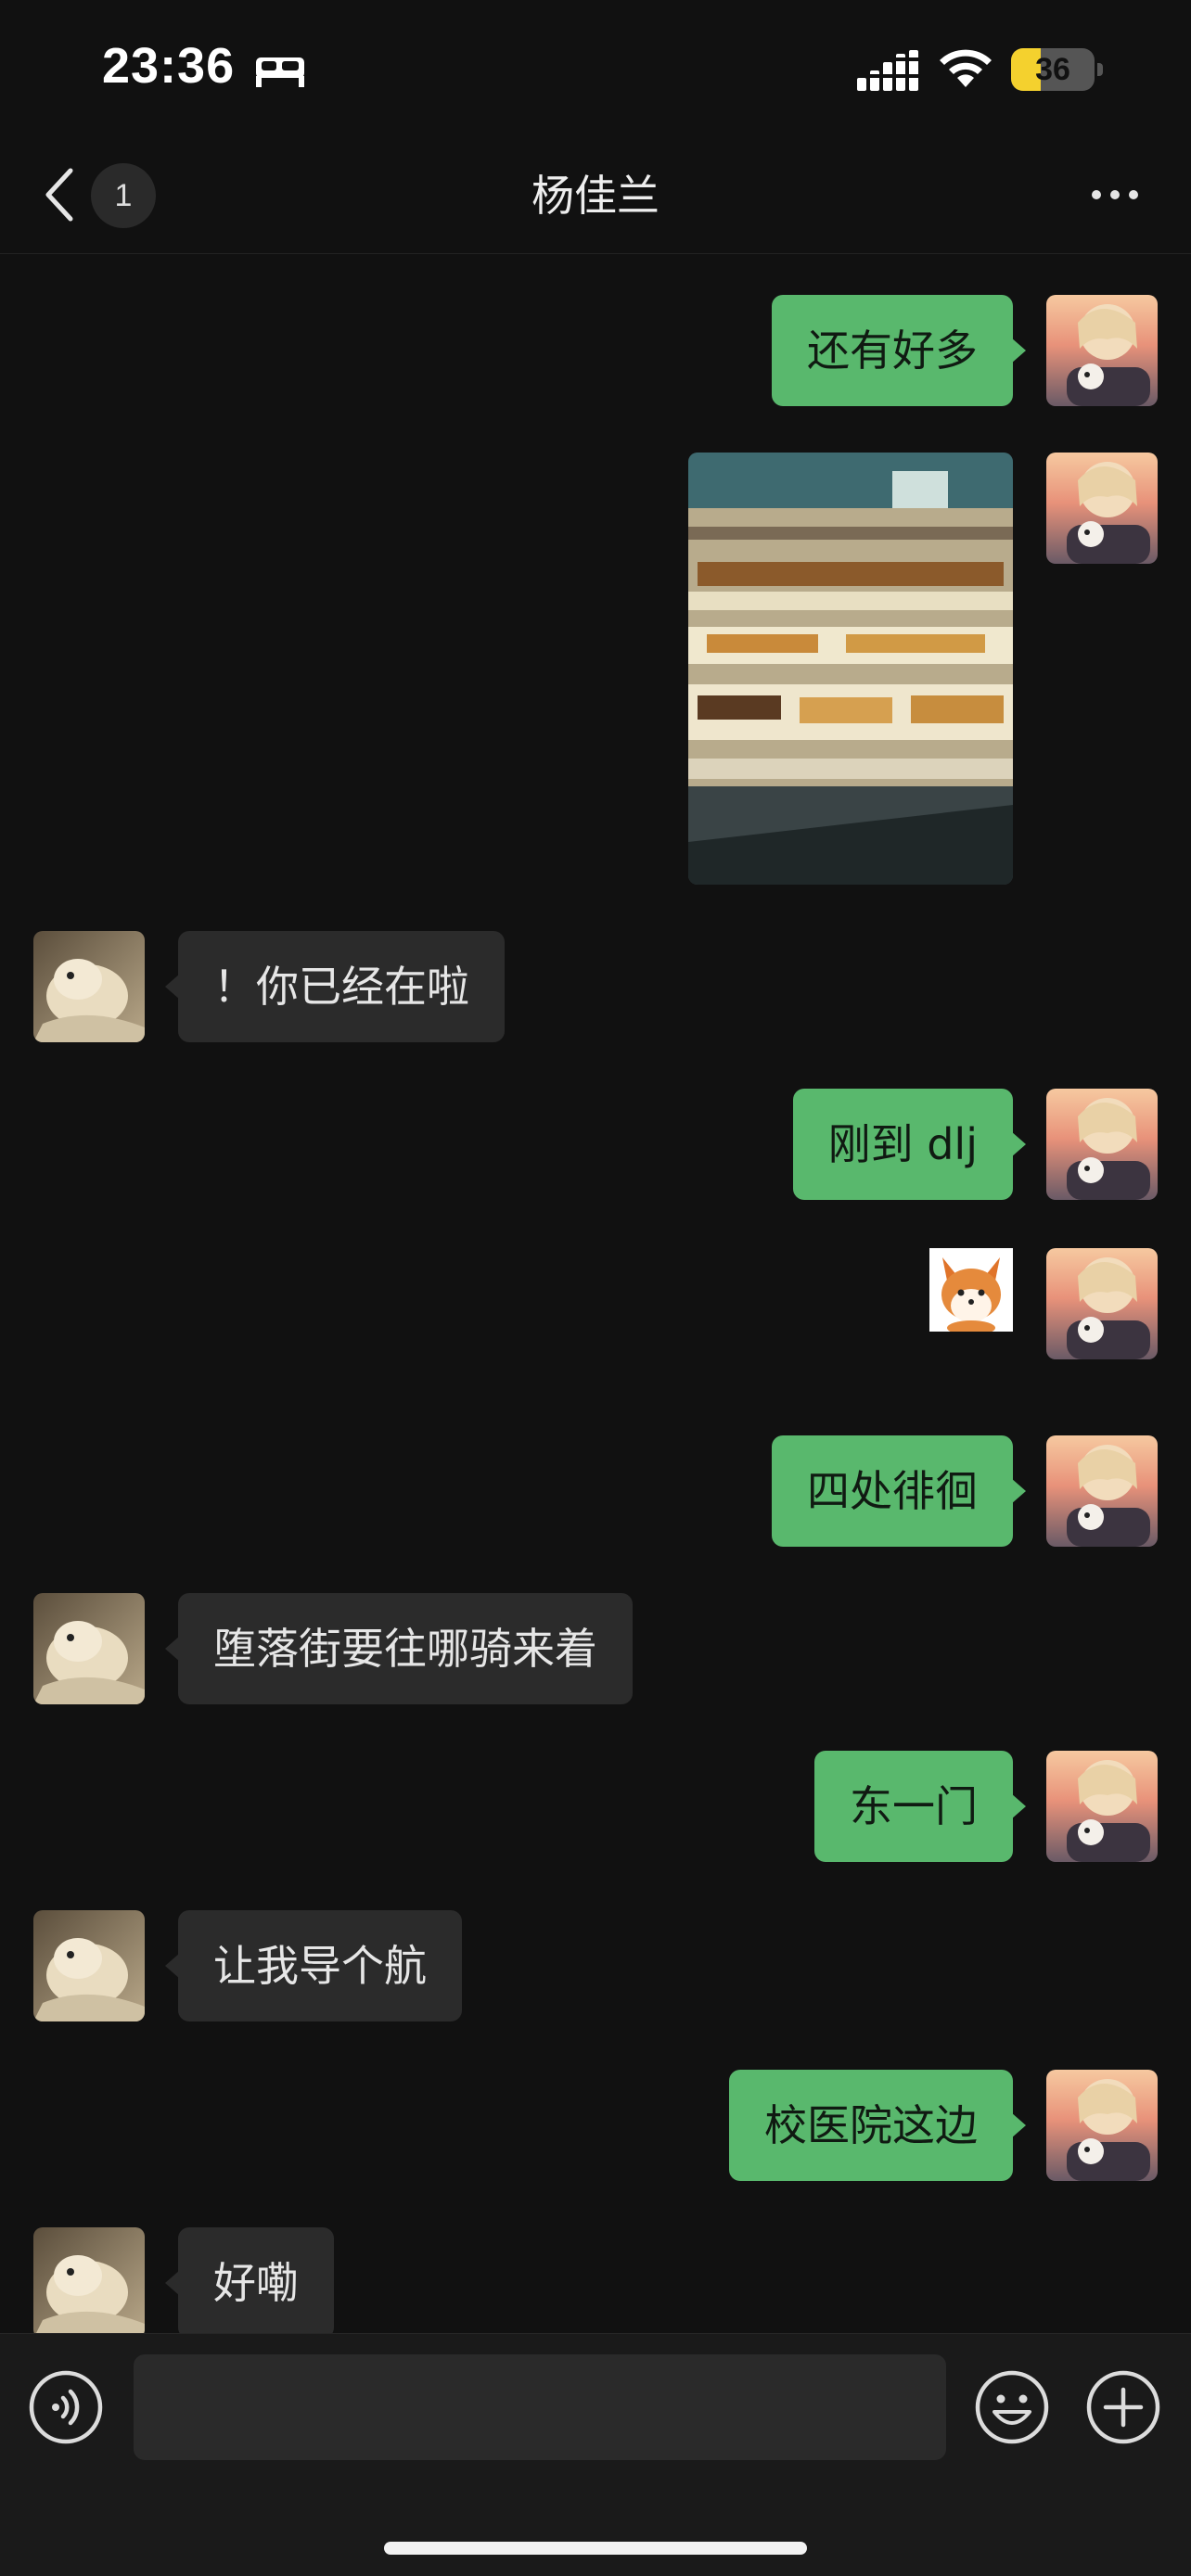 The height and width of the screenshot is (2576, 1191). Describe the element at coordinates (335, 986) in the screenshot. I see `incoming-message-bubble: ！你已经在啦` at that location.